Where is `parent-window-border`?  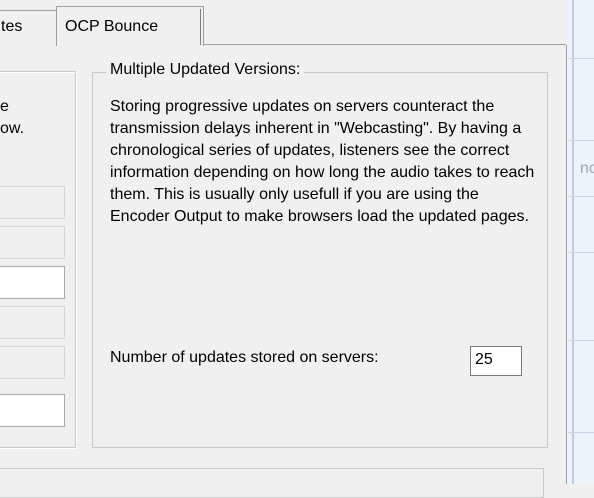 parent-window-border is located at coordinates (573, 242).